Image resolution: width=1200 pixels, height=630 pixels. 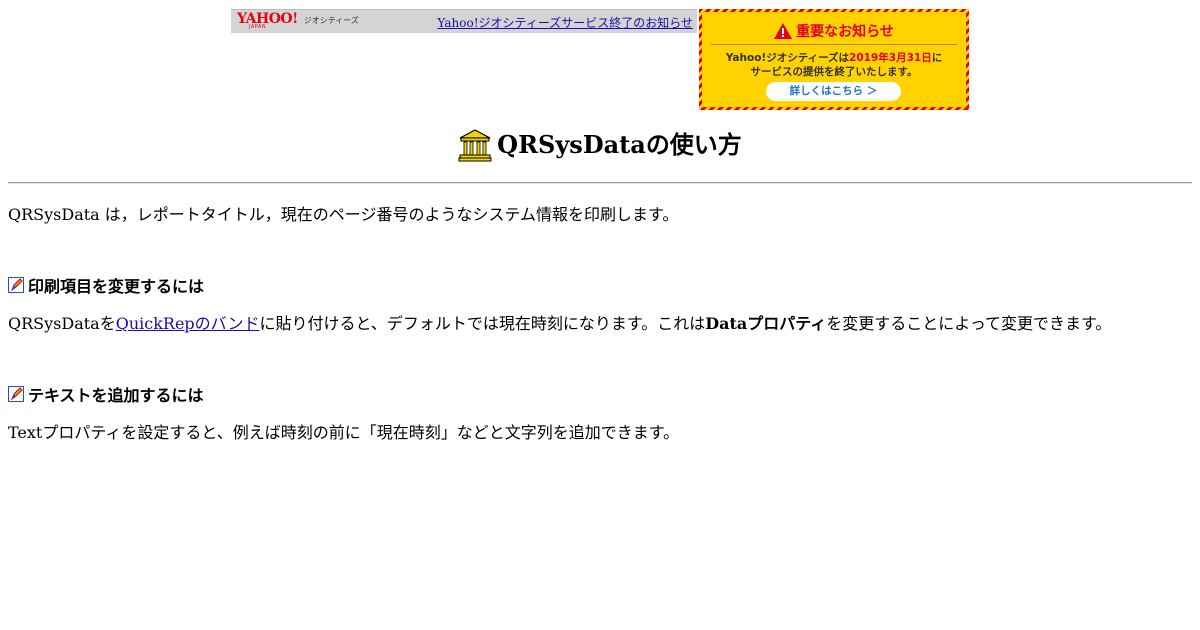 I want to click on quickrep-band-link: QuickRepのバンド, so click(x=188, y=323).